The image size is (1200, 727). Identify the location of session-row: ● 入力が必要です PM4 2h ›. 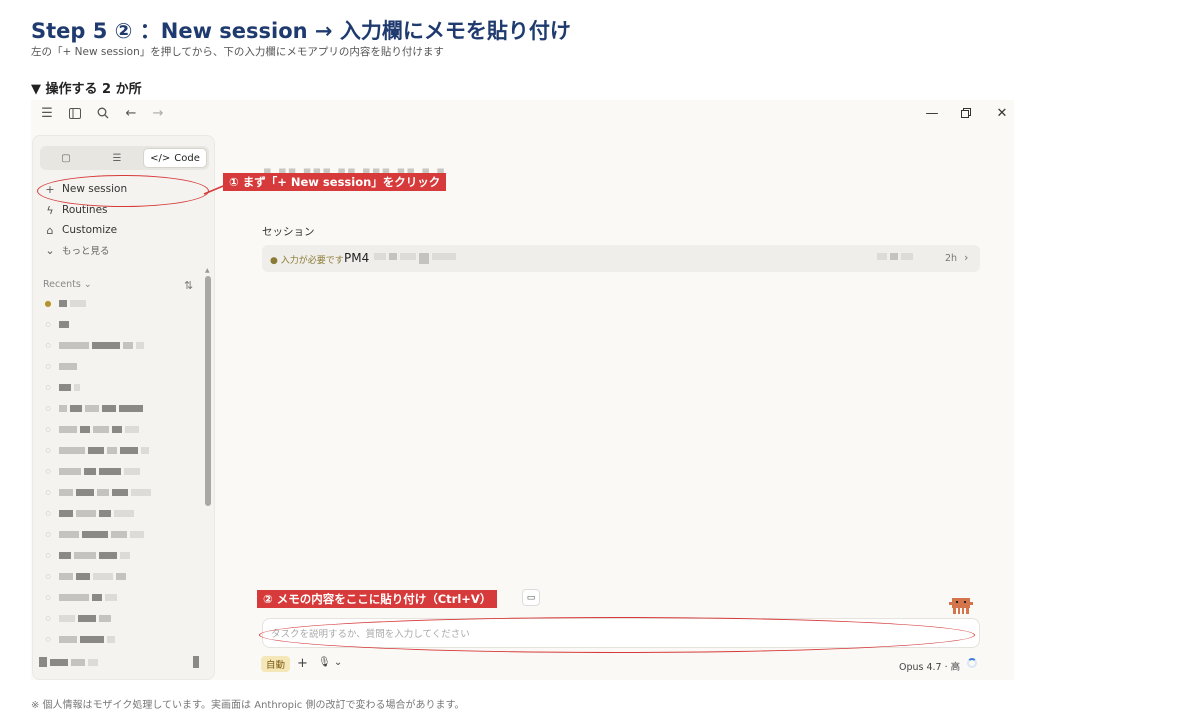
(621, 258).